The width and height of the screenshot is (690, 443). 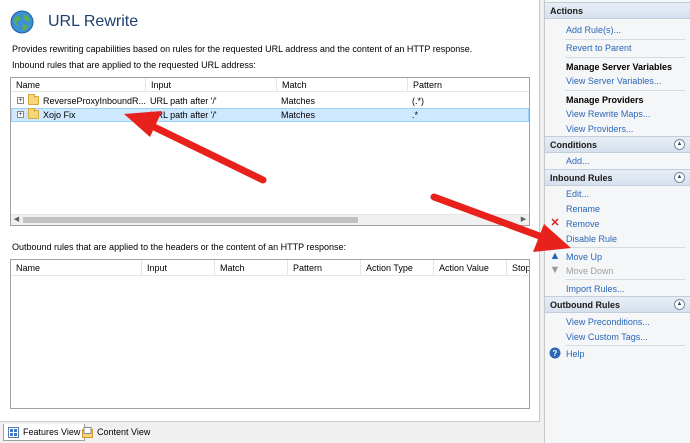 I want to click on scroll-thumb, so click(x=190, y=220).